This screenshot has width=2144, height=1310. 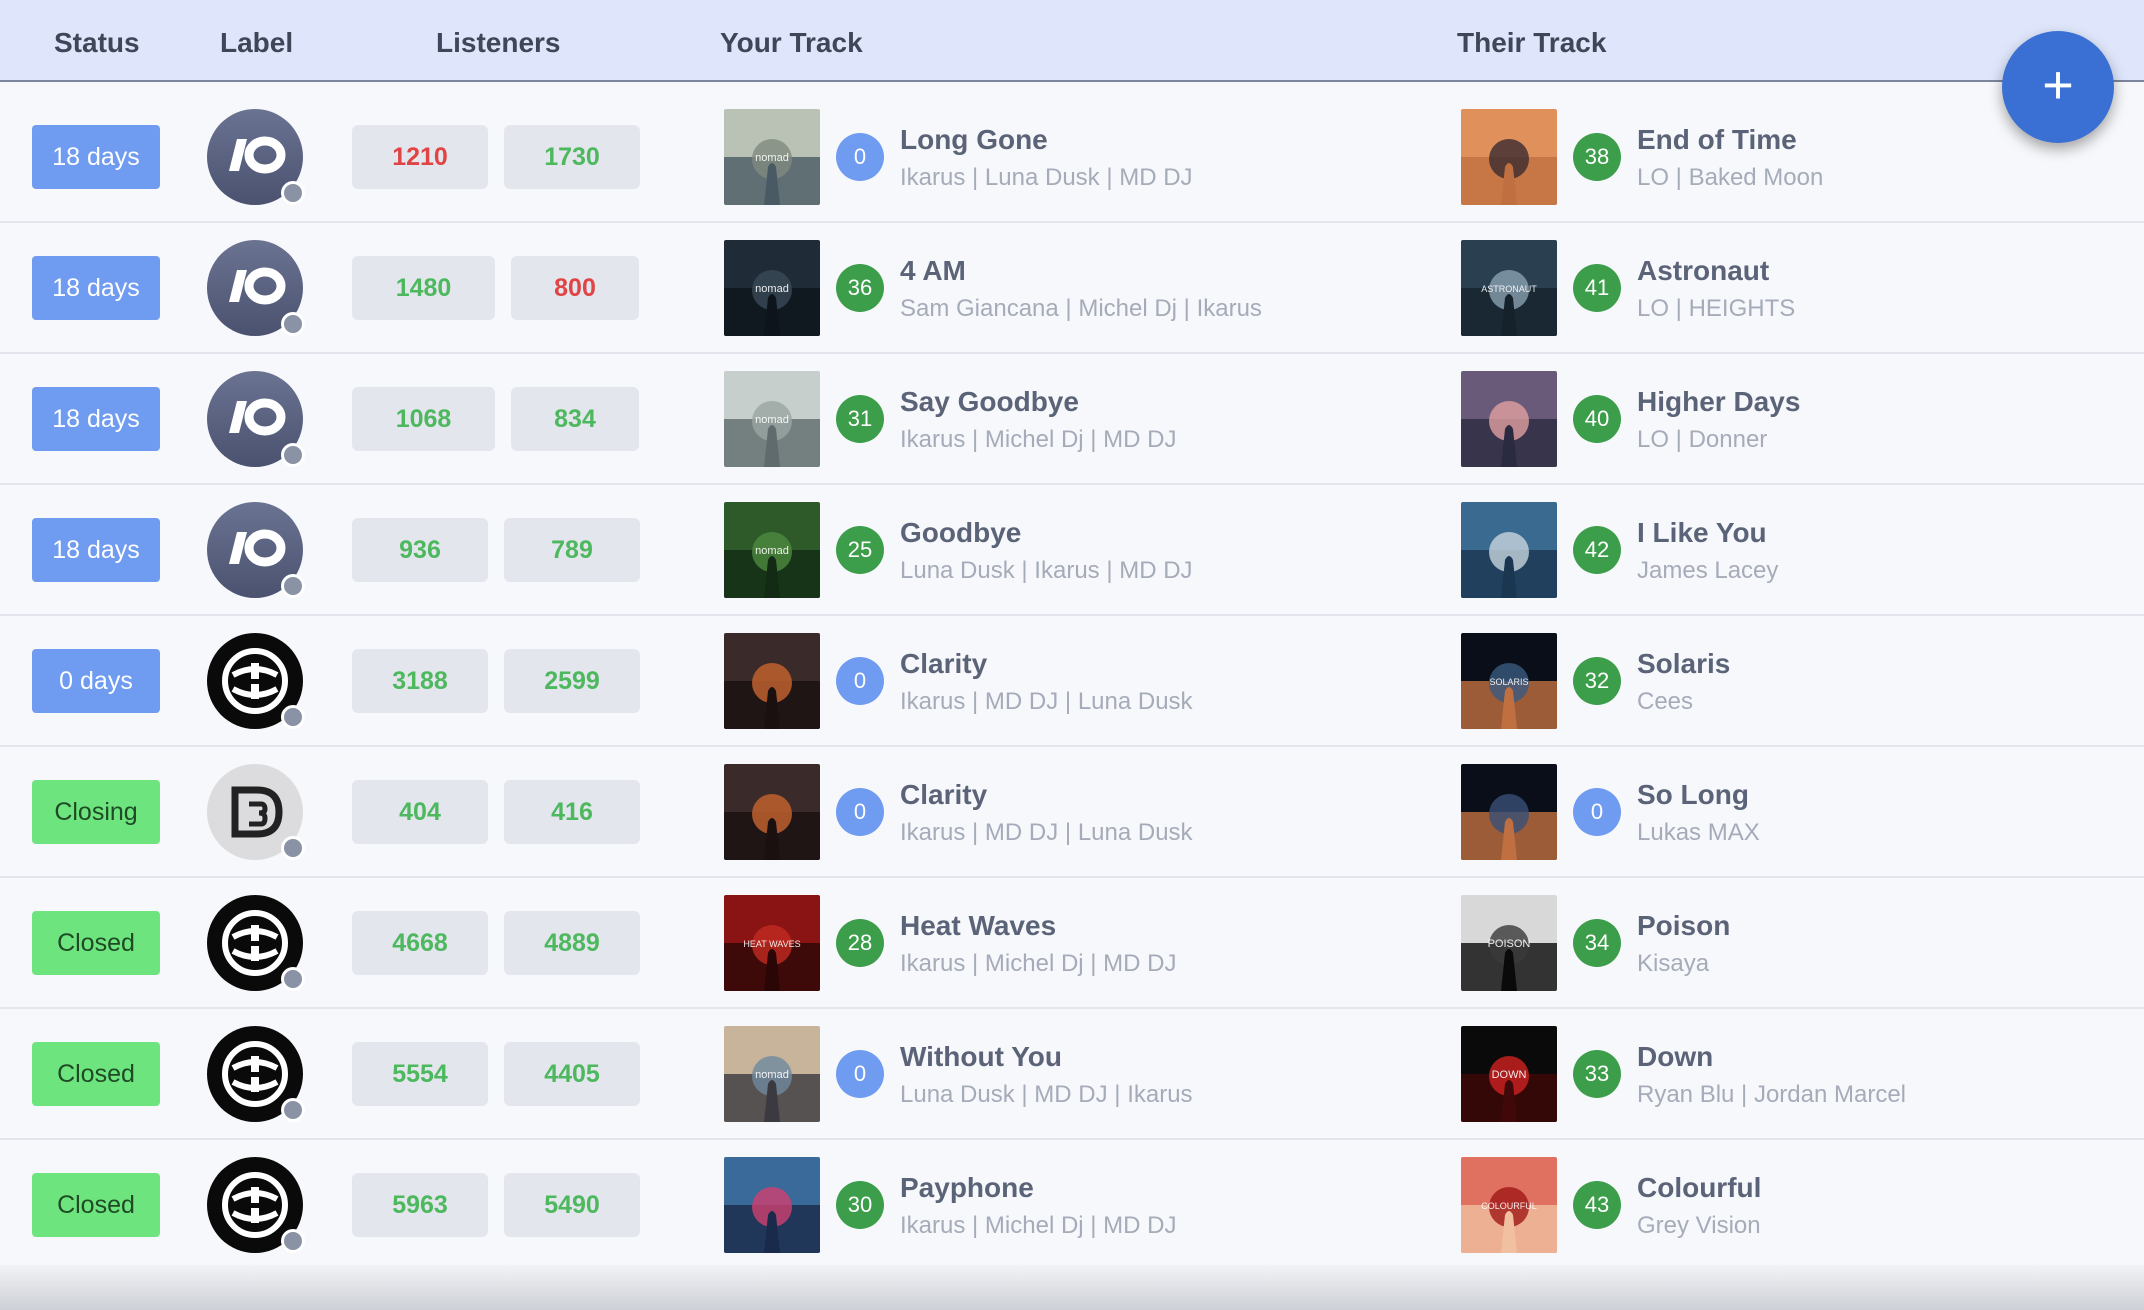 I want to click on add-button: +, so click(x=2058, y=87).